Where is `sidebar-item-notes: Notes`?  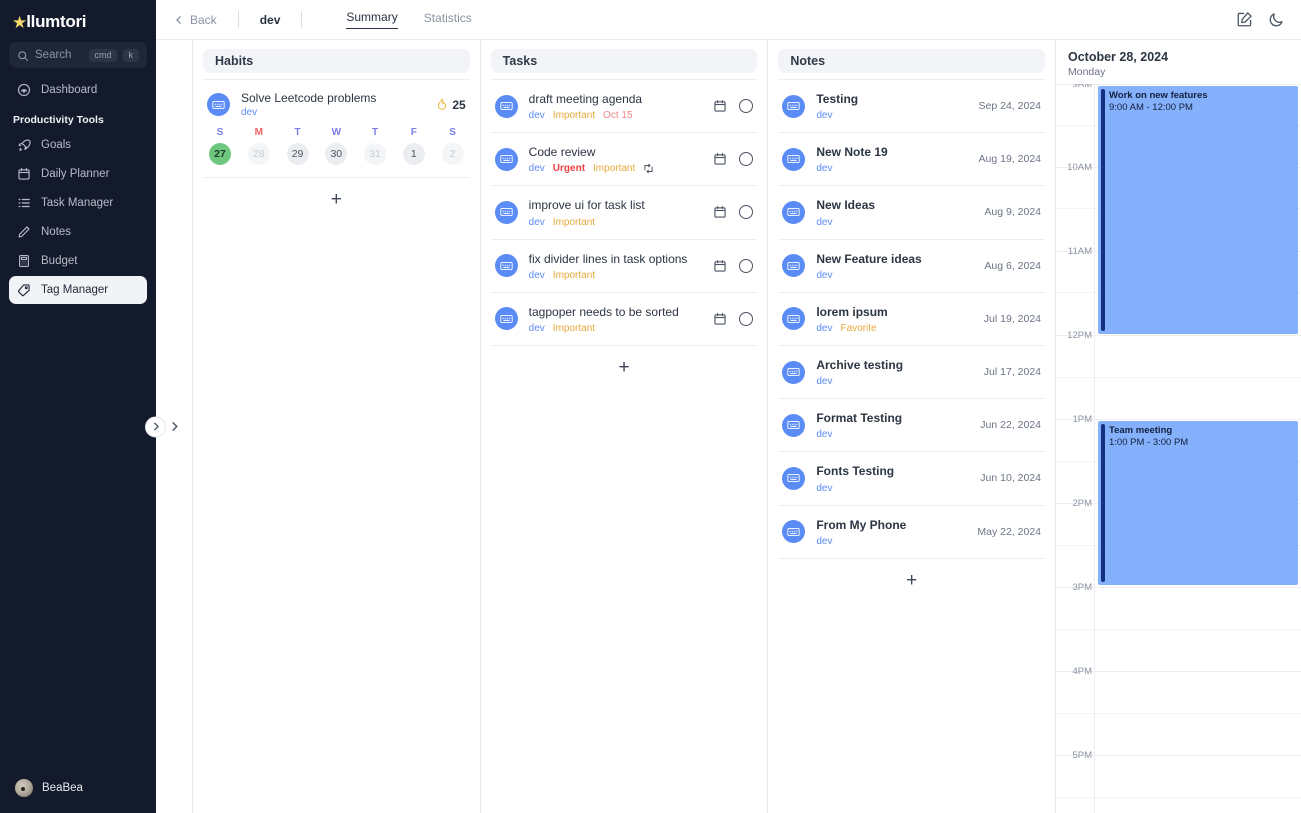
sidebar-item-notes: Notes is located at coordinates (78, 232).